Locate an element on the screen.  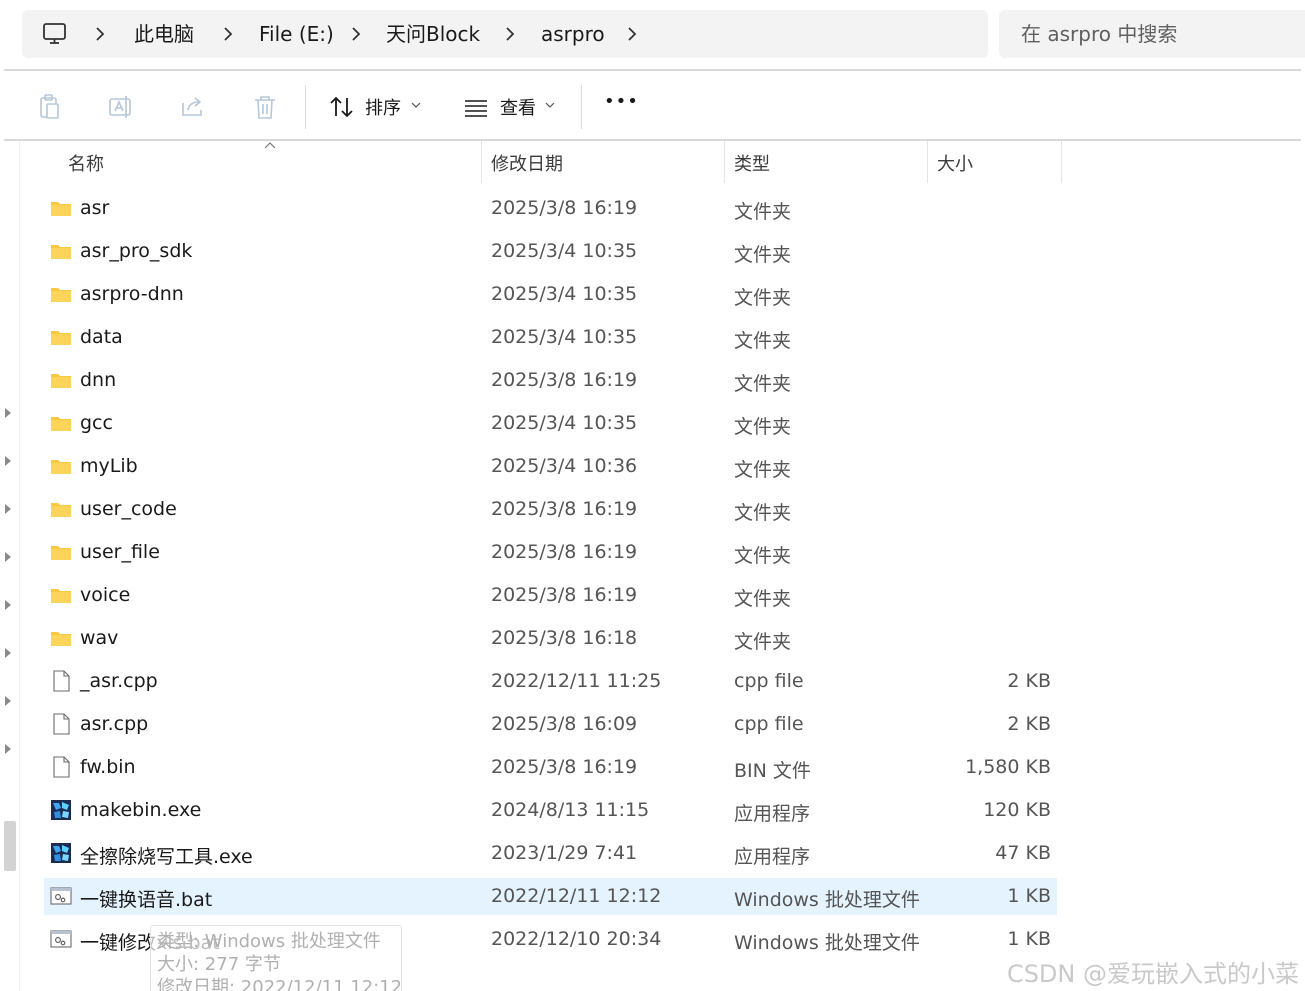
file-row: user_file 2025/3/8 16:19 文件夹 is located at coordinates (550, 552).